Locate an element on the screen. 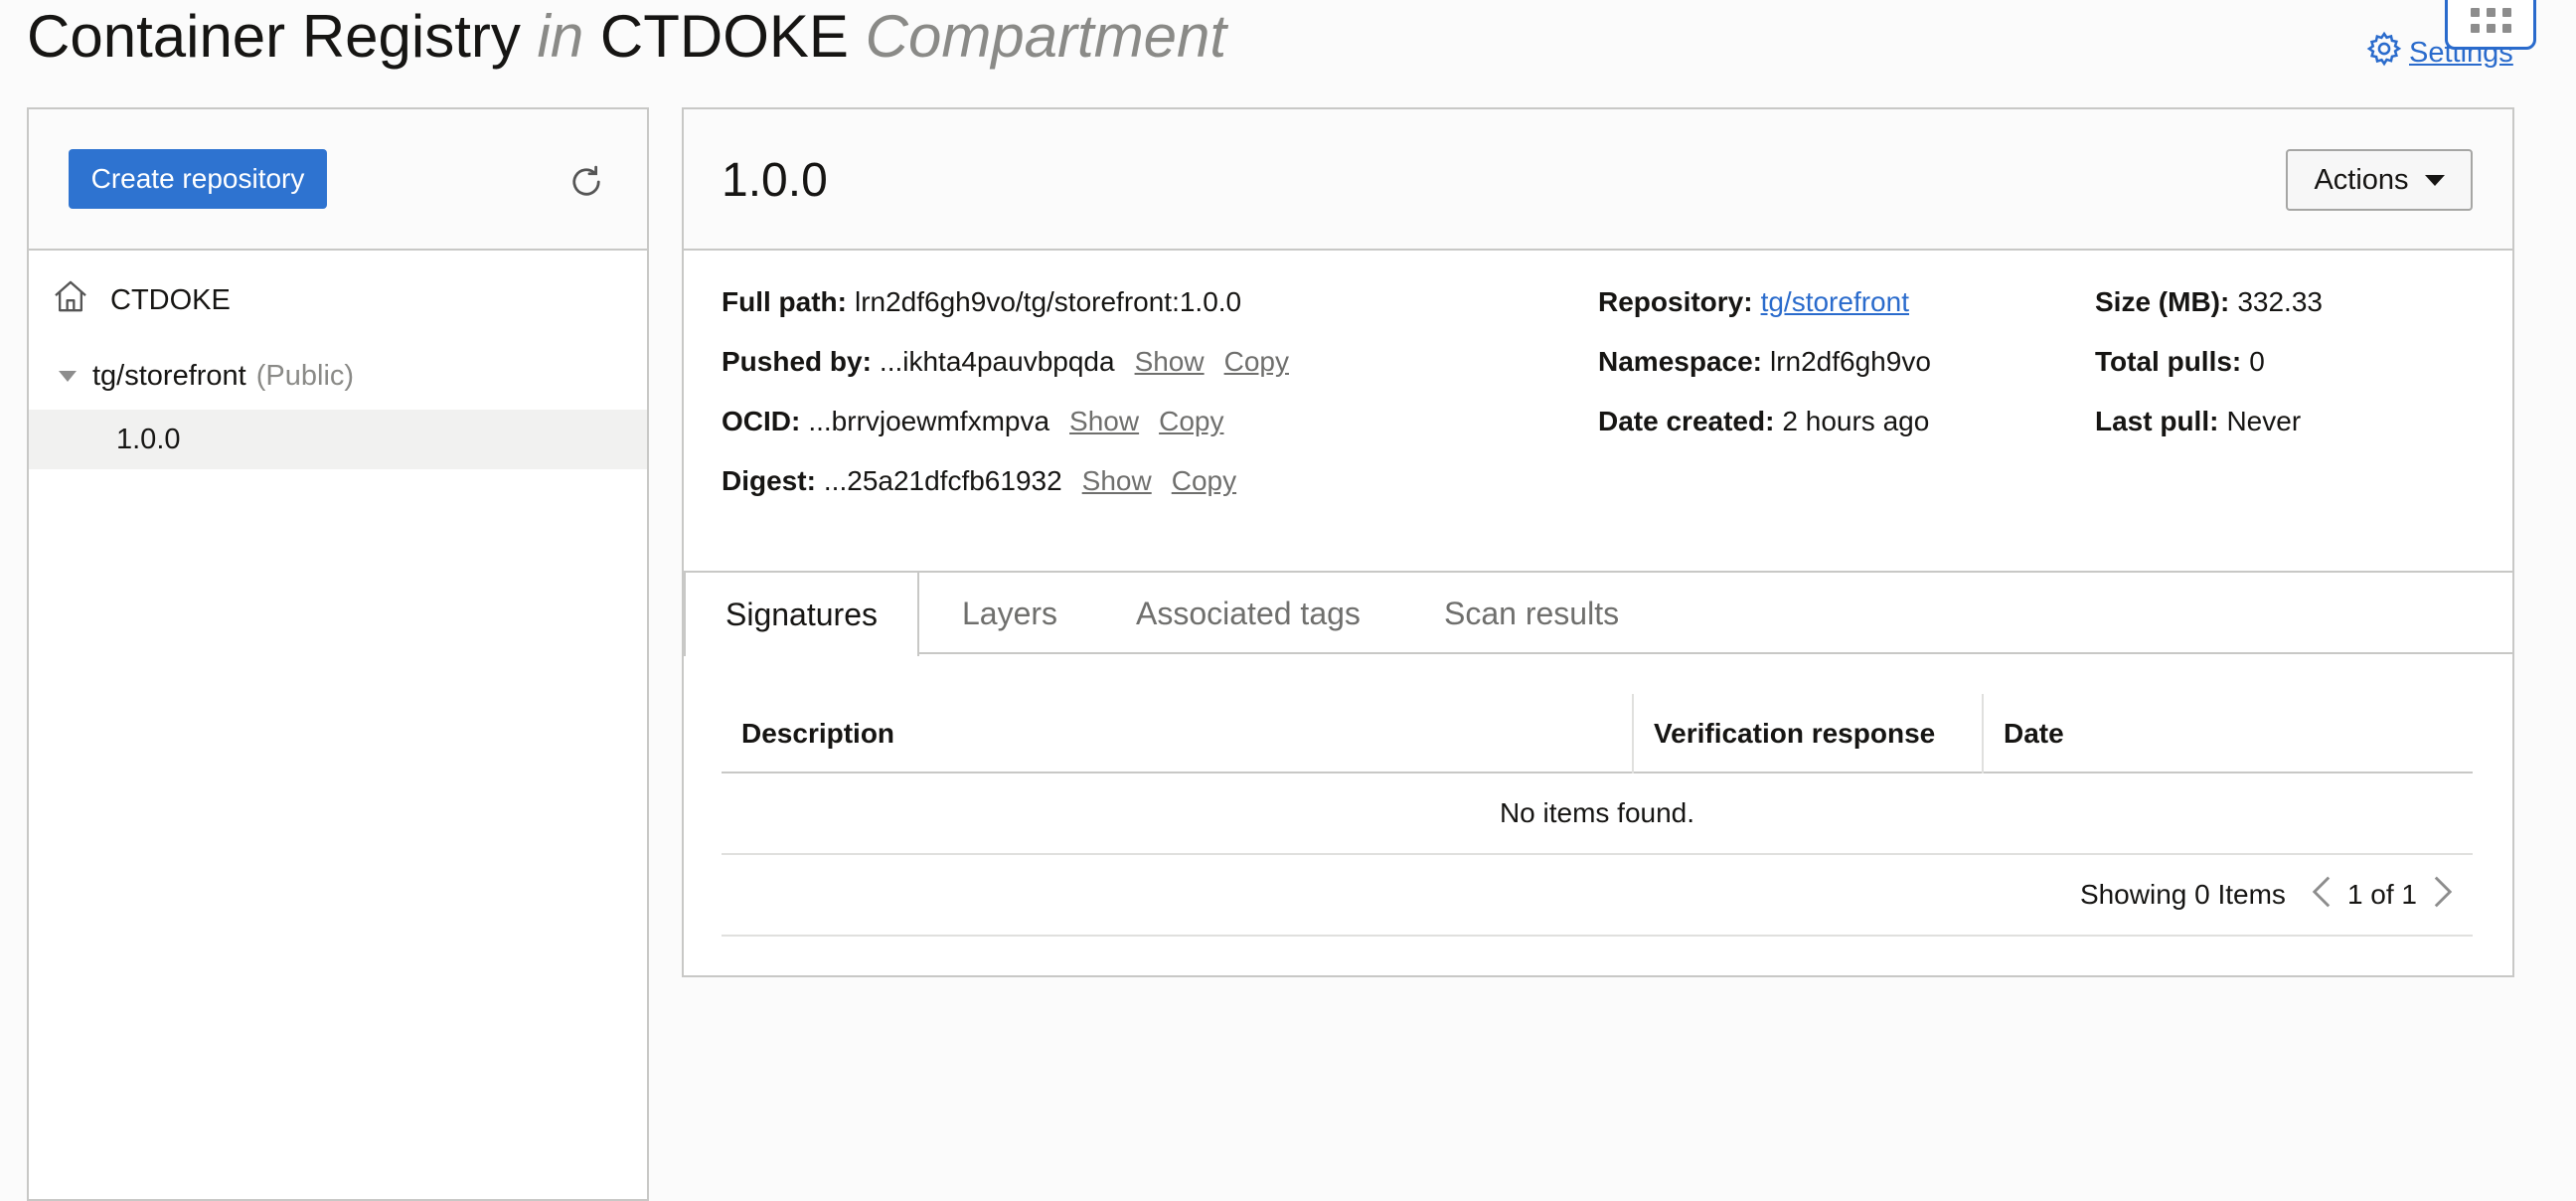 Image resolution: width=2576 pixels, height=1201 pixels. page-title: Container Registry in CTDOKE Compartment is located at coordinates (626, 37).